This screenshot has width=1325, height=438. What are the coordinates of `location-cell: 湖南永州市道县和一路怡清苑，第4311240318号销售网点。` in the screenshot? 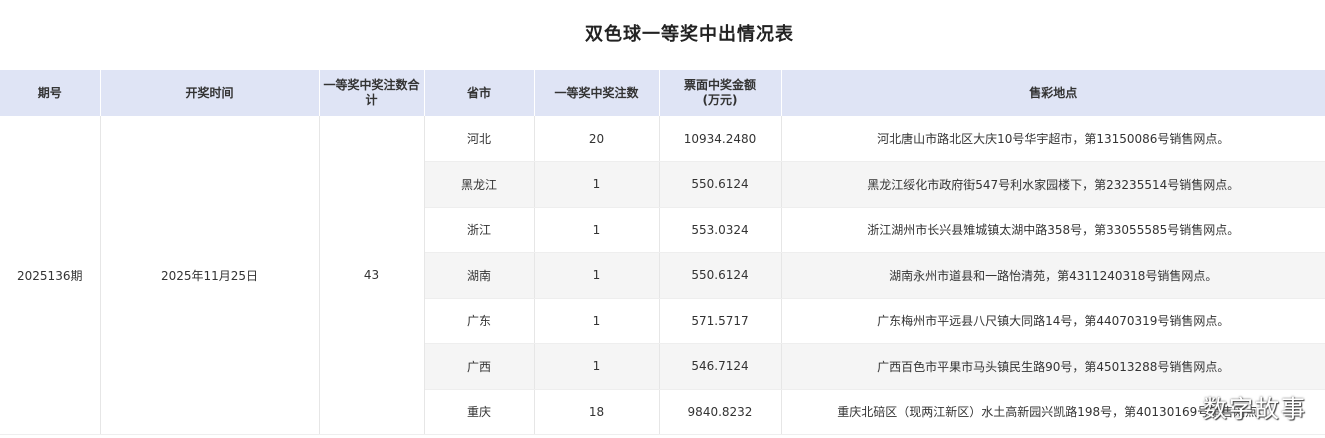 It's located at (1053, 275).